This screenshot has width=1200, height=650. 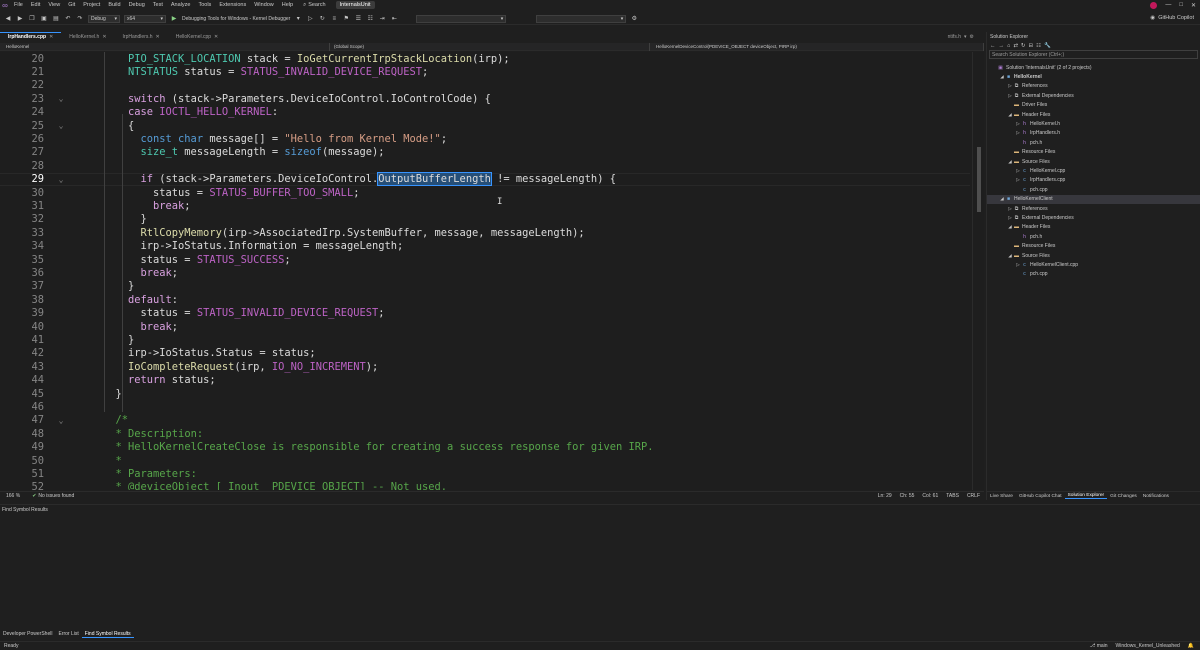 I want to click on panel-tab: Live Share, so click(x=1001, y=496).